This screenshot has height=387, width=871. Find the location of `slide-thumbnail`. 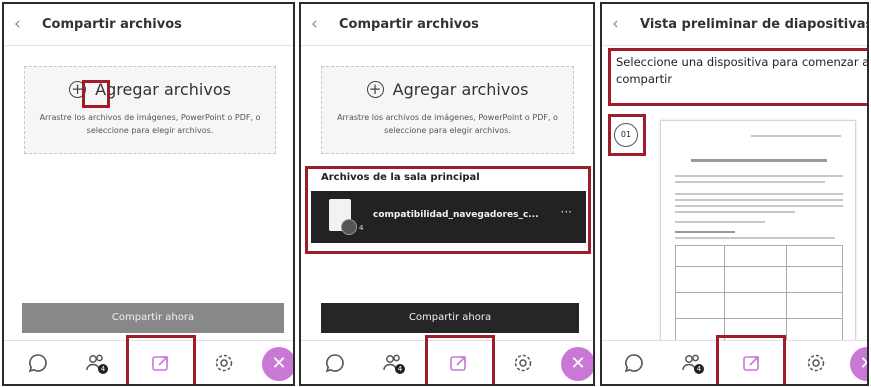

slide-thumbnail is located at coordinates (758, 232).